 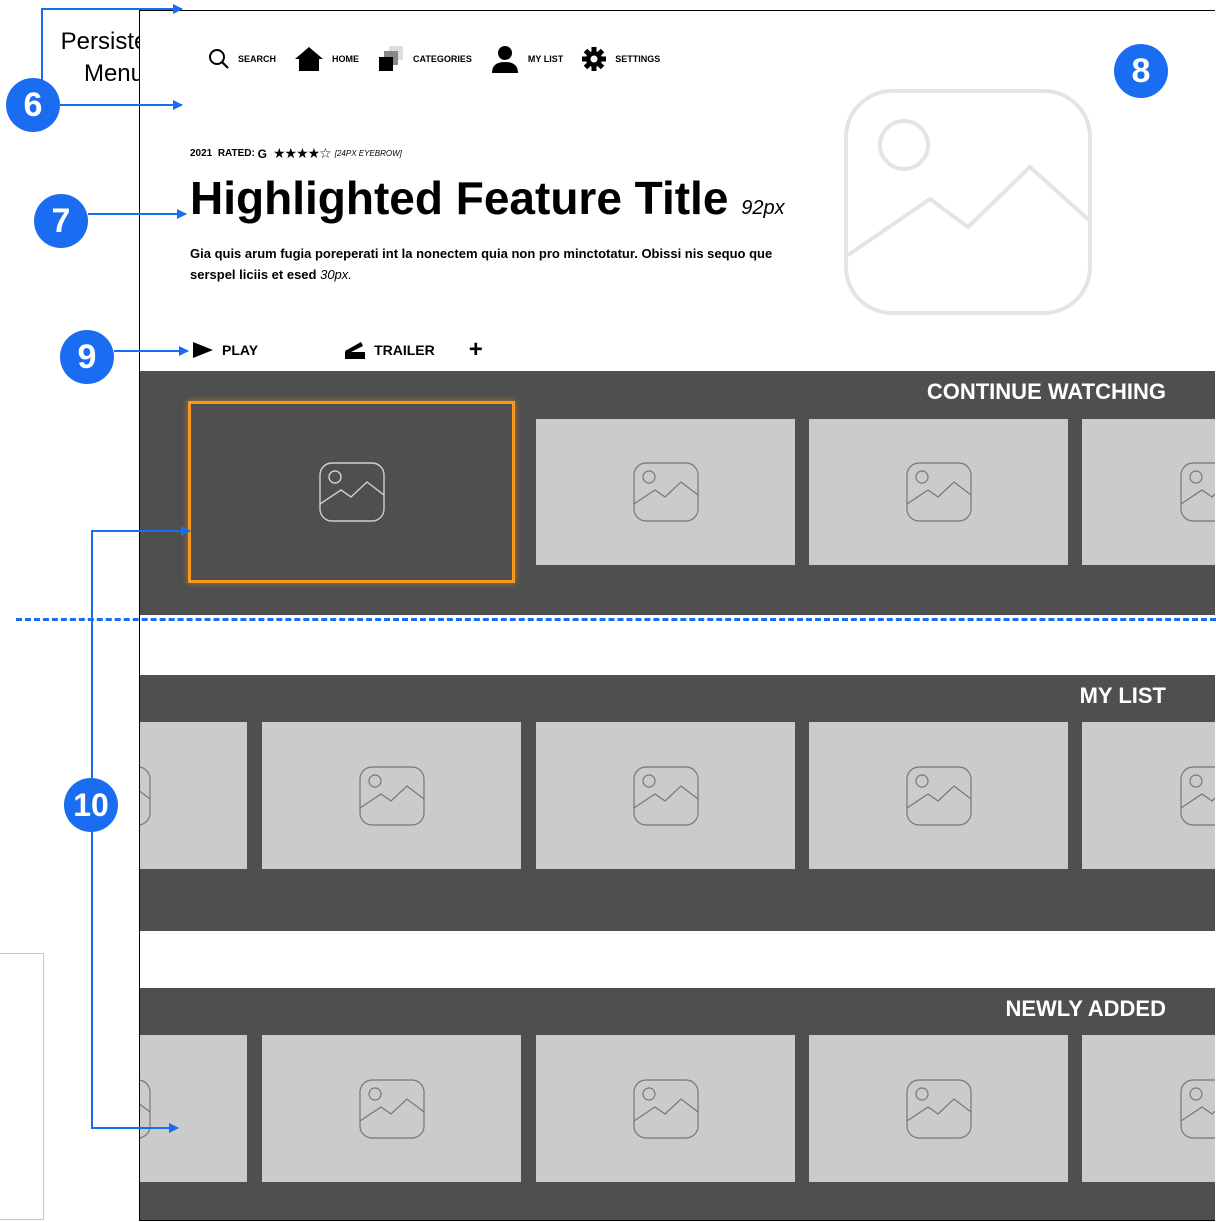 What do you see at coordinates (1141, 71) in the screenshot?
I see `annotation-badge-8: 8` at bounding box center [1141, 71].